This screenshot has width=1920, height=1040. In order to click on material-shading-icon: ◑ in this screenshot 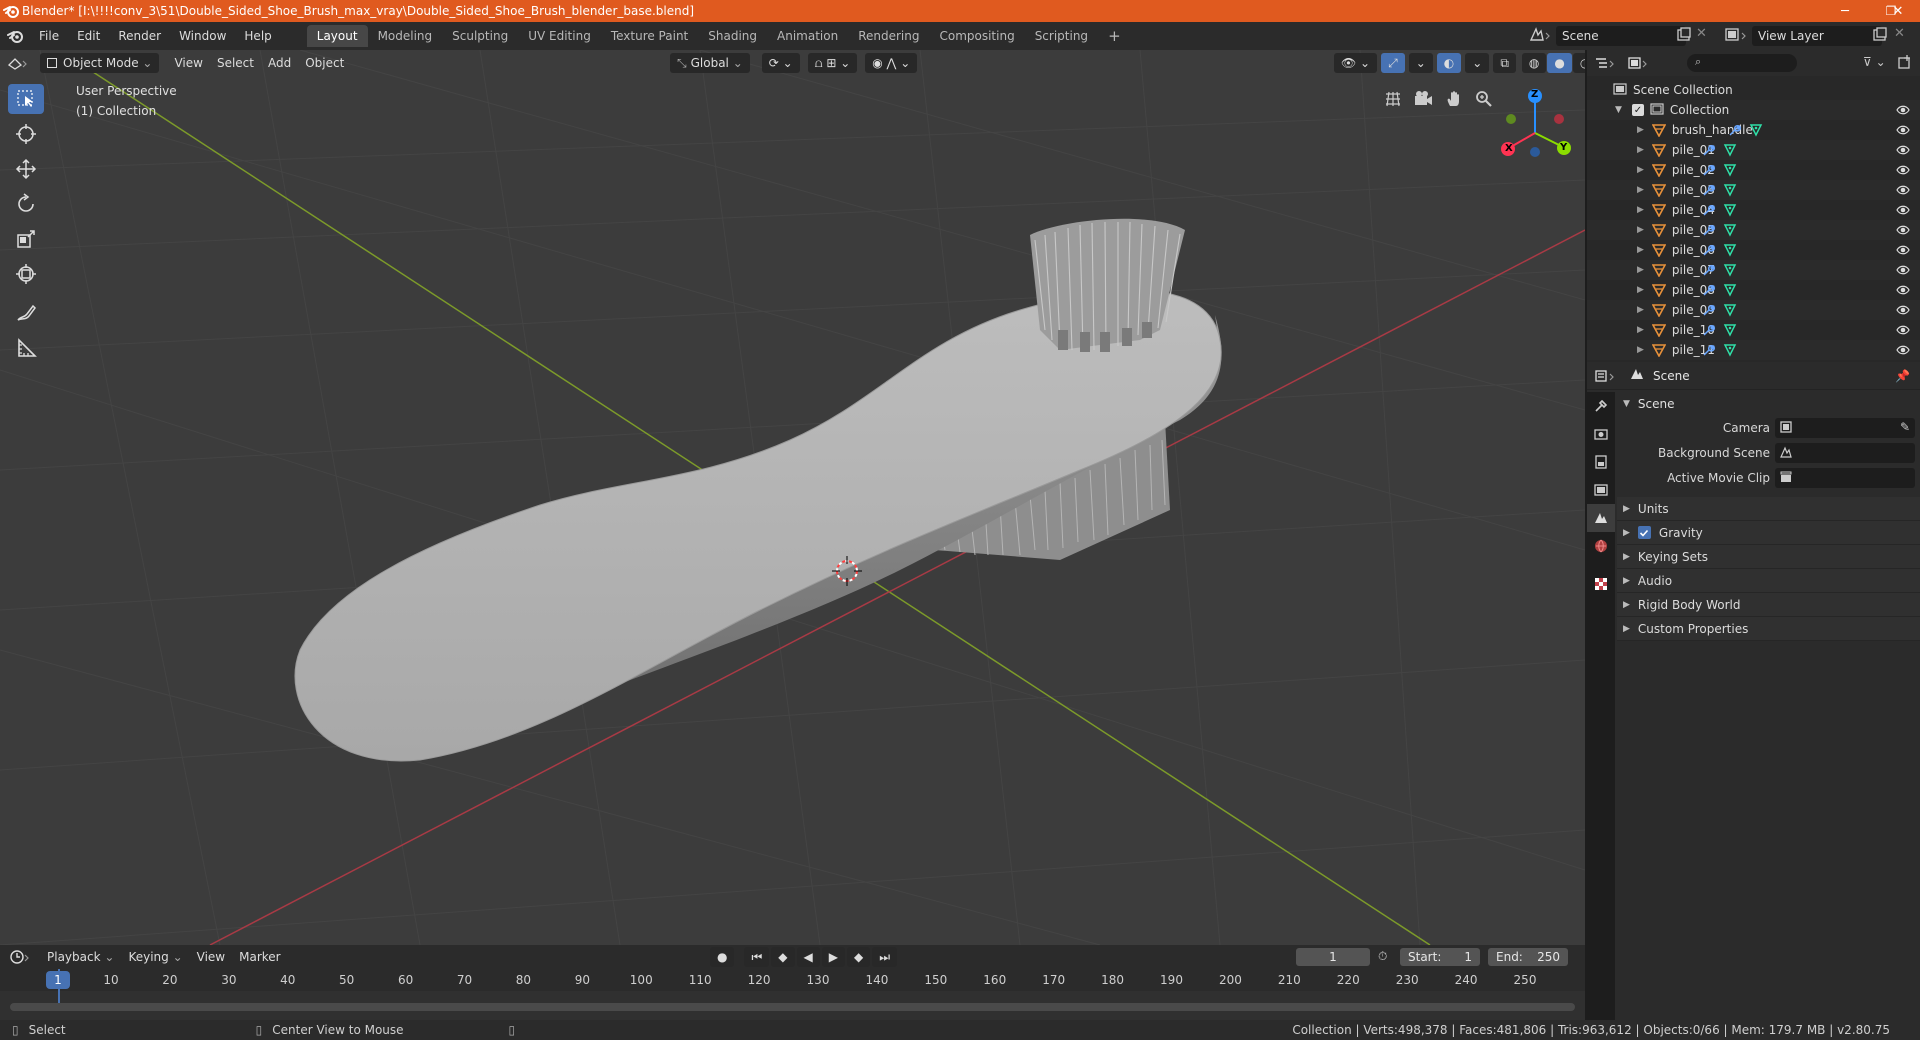, I will do `click(1578, 63)`.